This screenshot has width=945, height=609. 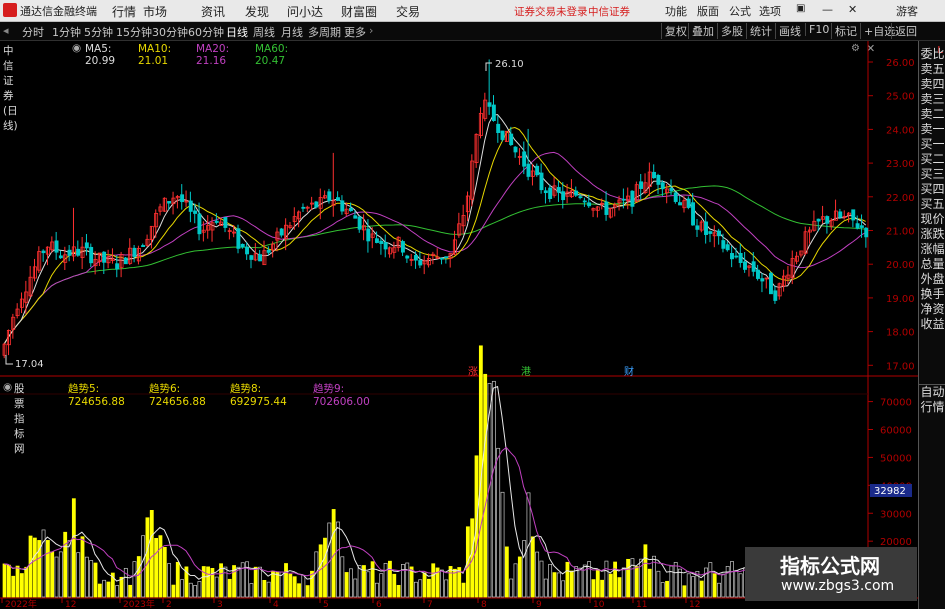 What do you see at coordinates (932, 189) in the screenshot?
I see `sidebar-item: 买四` at bounding box center [932, 189].